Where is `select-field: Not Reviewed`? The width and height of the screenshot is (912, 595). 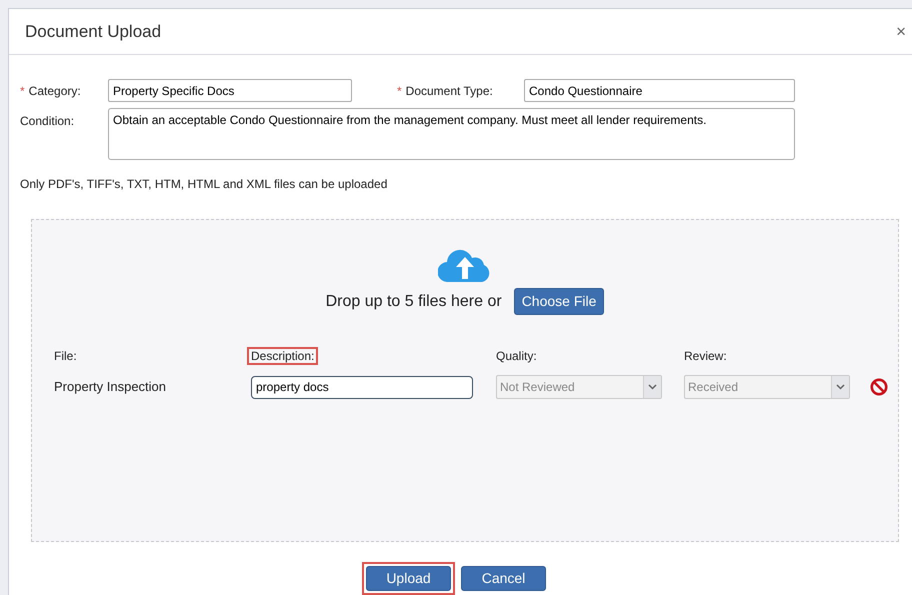
select-field: Not Reviewed is located at coordinates (579, 387).